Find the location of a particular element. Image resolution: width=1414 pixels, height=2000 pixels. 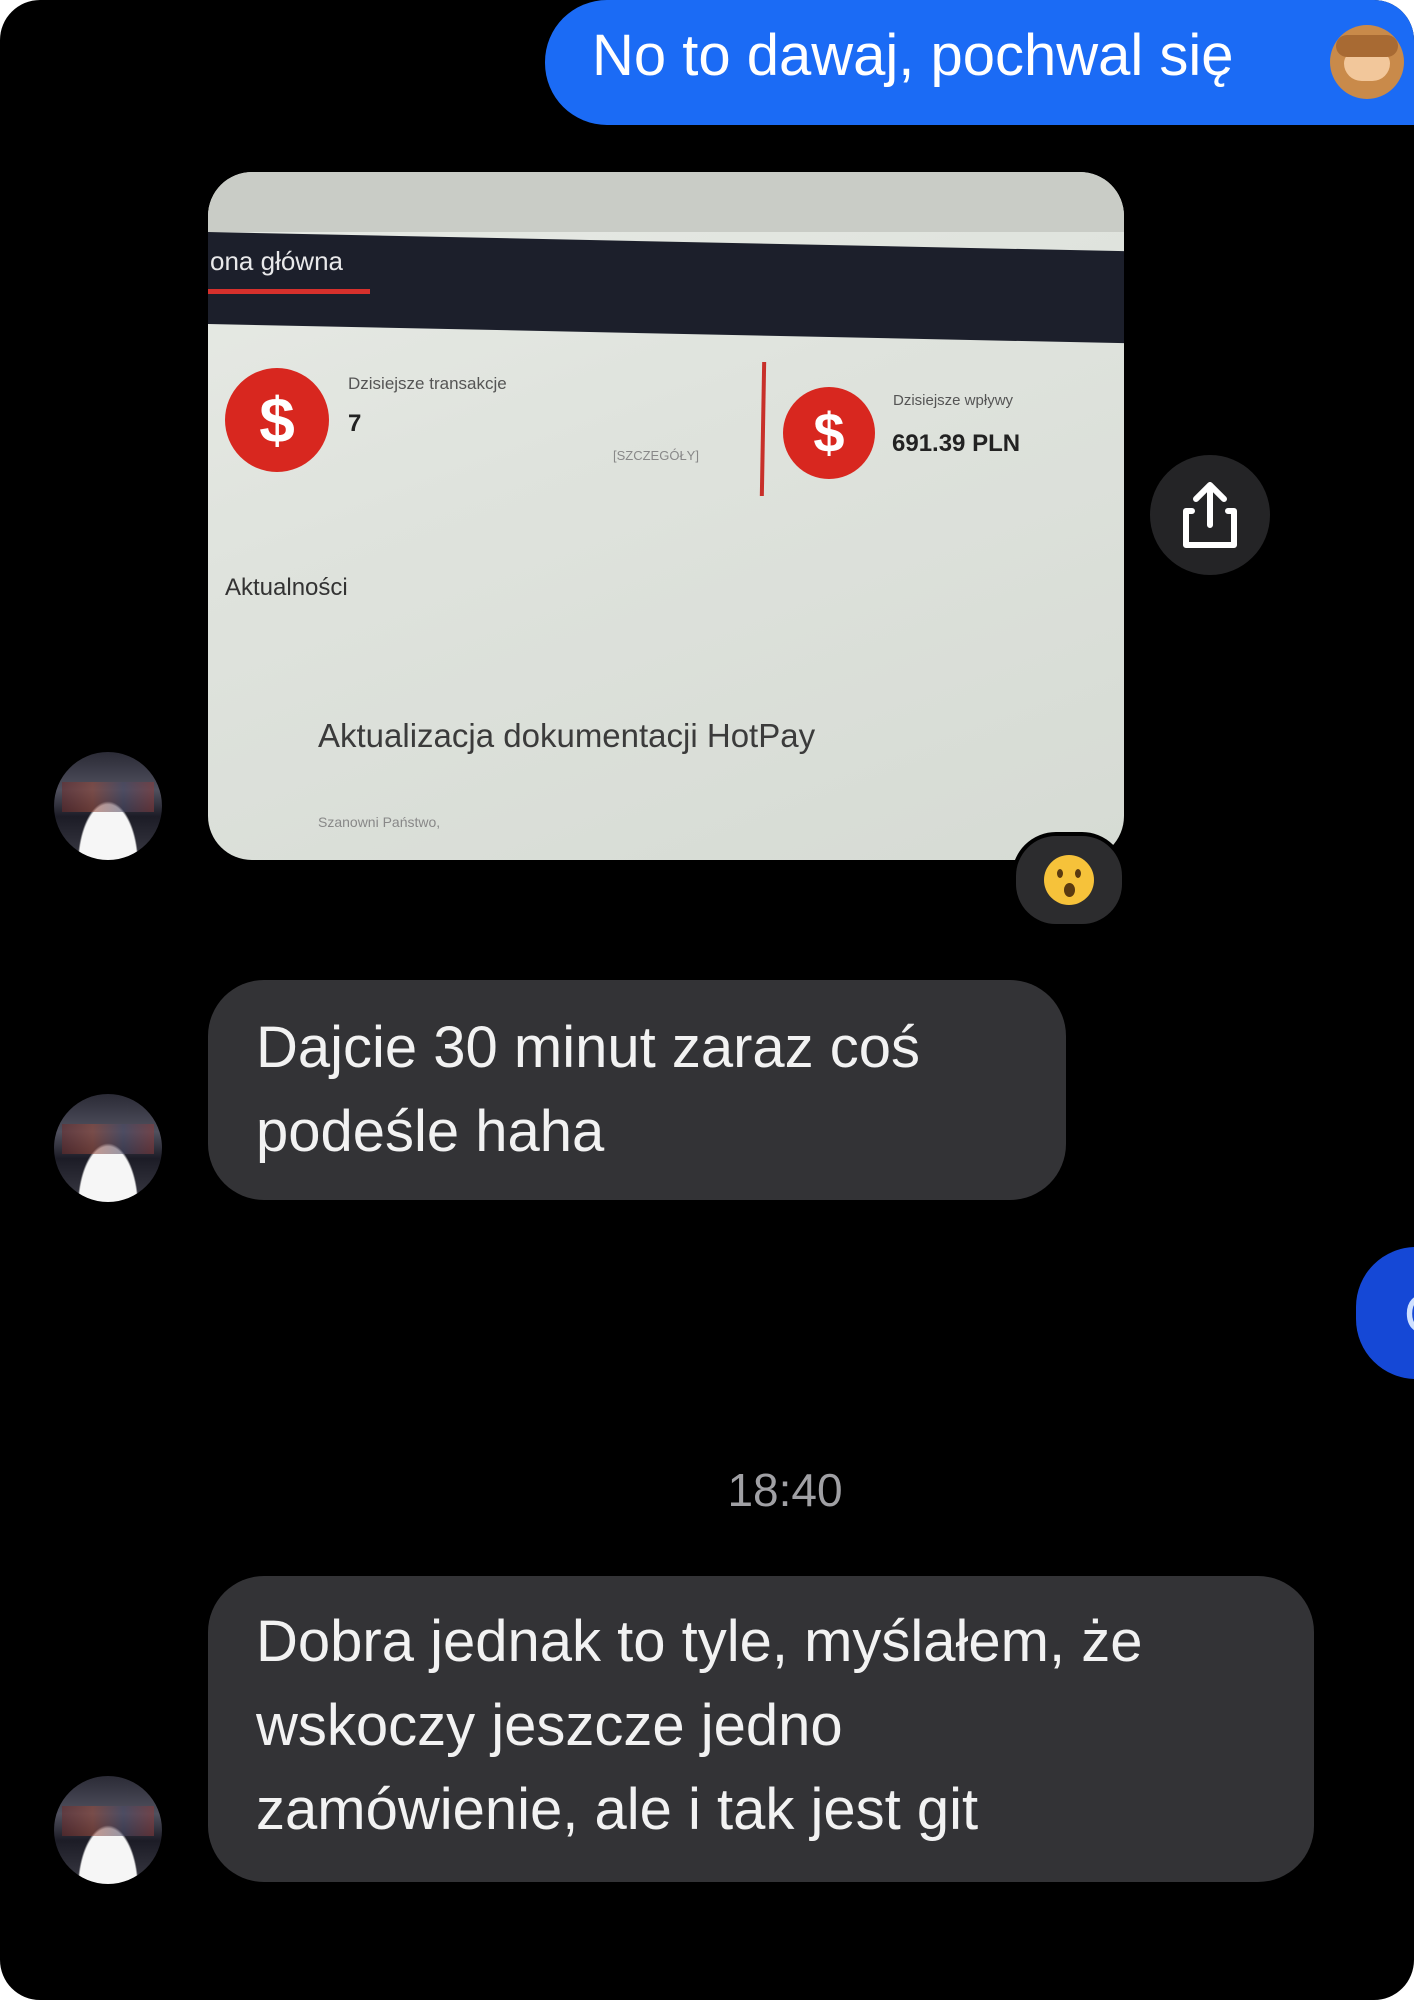

photo-card-value: 7 is located at coordinates (355, 423).